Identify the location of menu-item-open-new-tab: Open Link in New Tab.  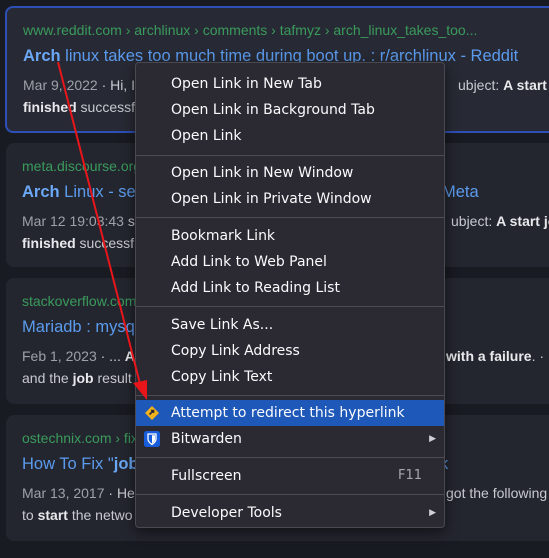
(290, 84).